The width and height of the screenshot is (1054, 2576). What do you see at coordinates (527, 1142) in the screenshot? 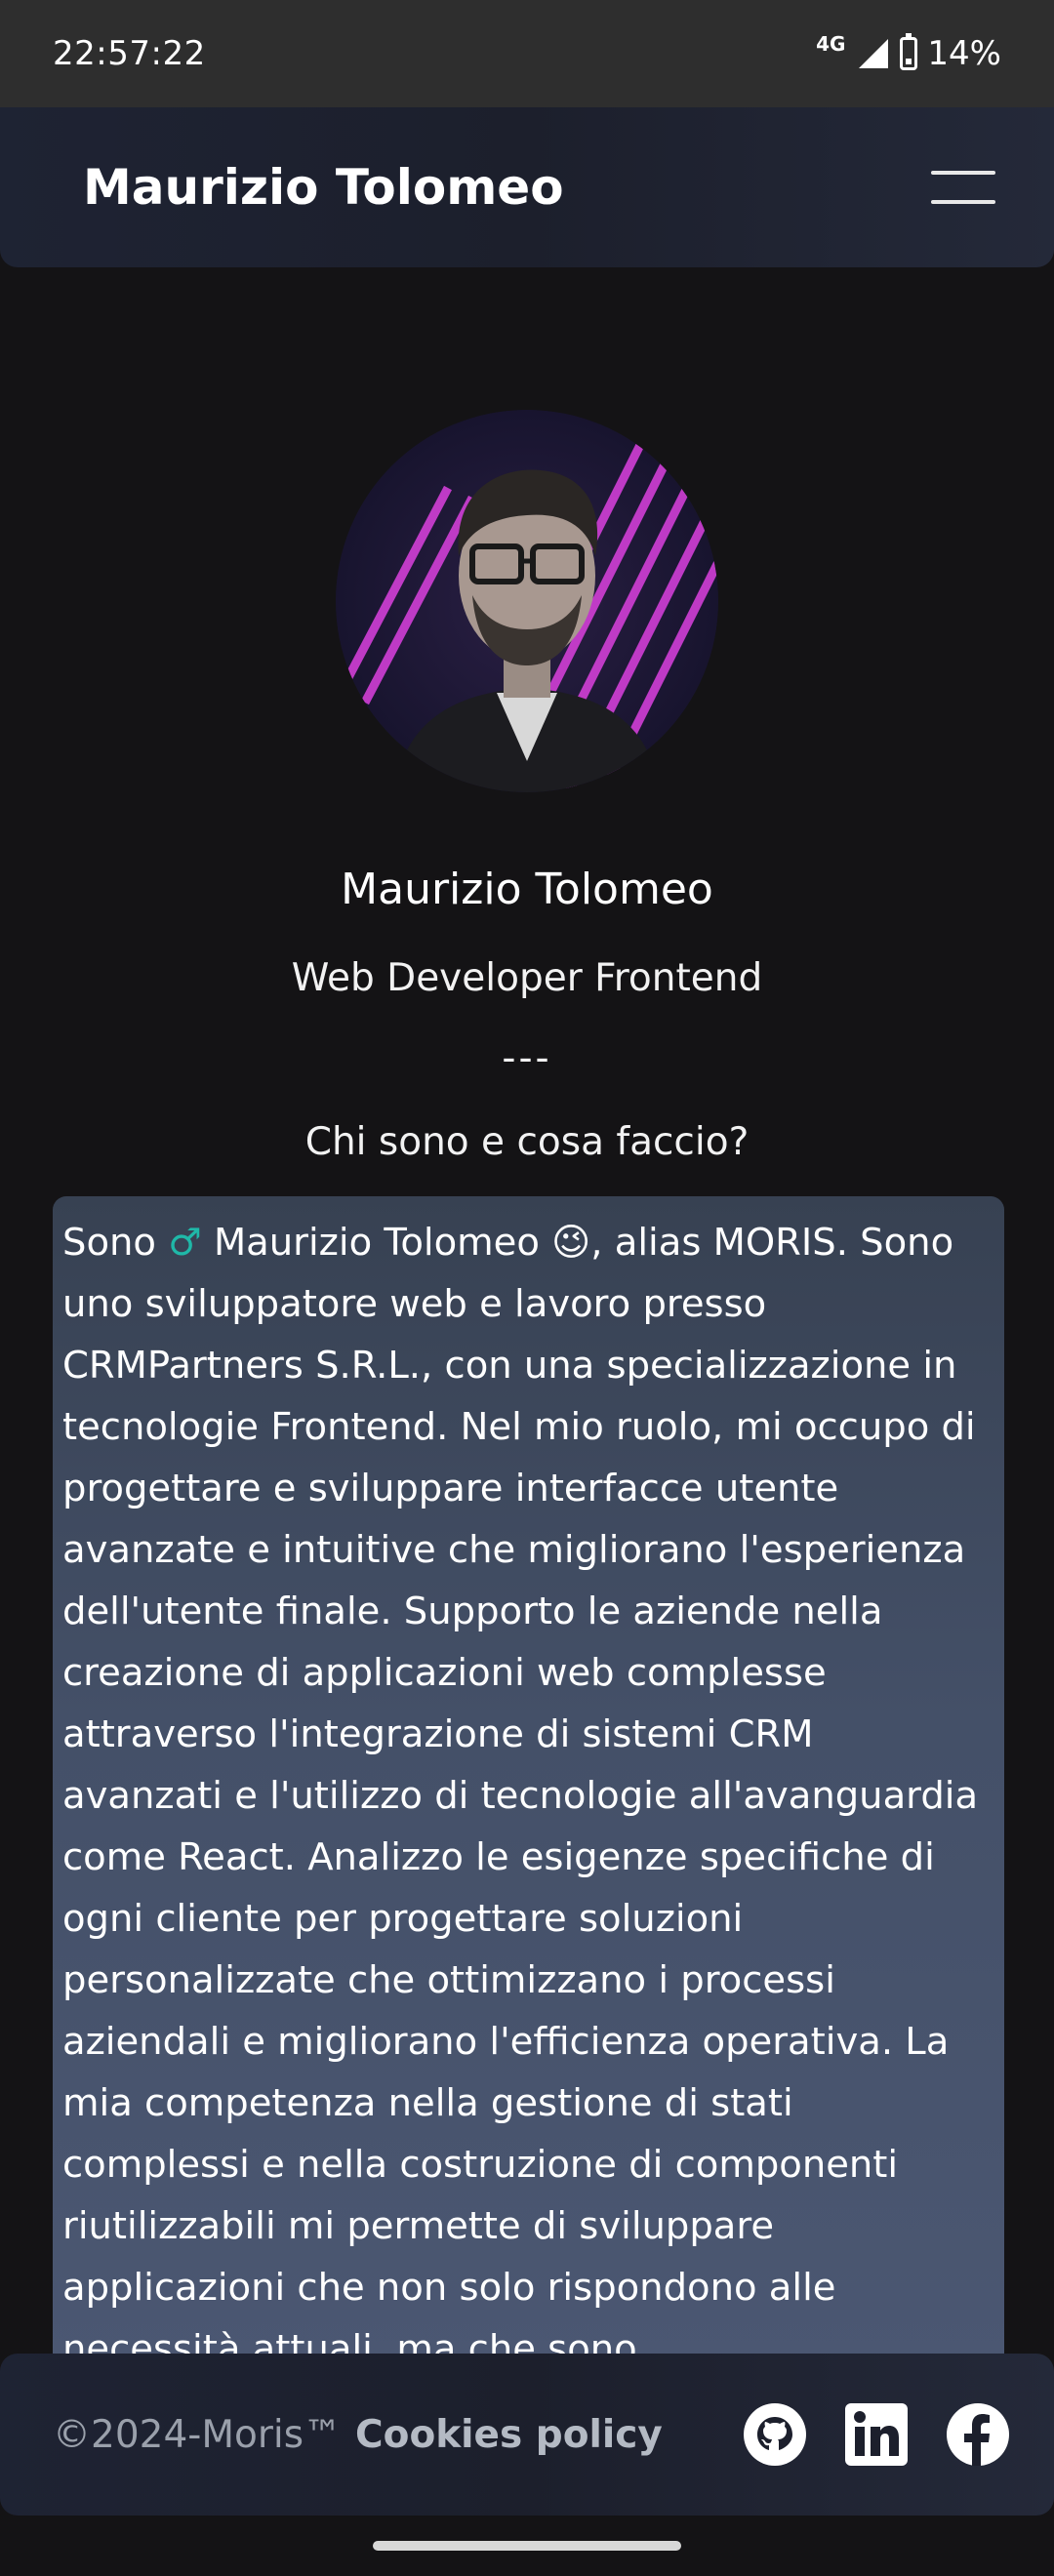
I see `about-heading: Chi sono e cosa faccio?` at bounding box center [527, 1142].